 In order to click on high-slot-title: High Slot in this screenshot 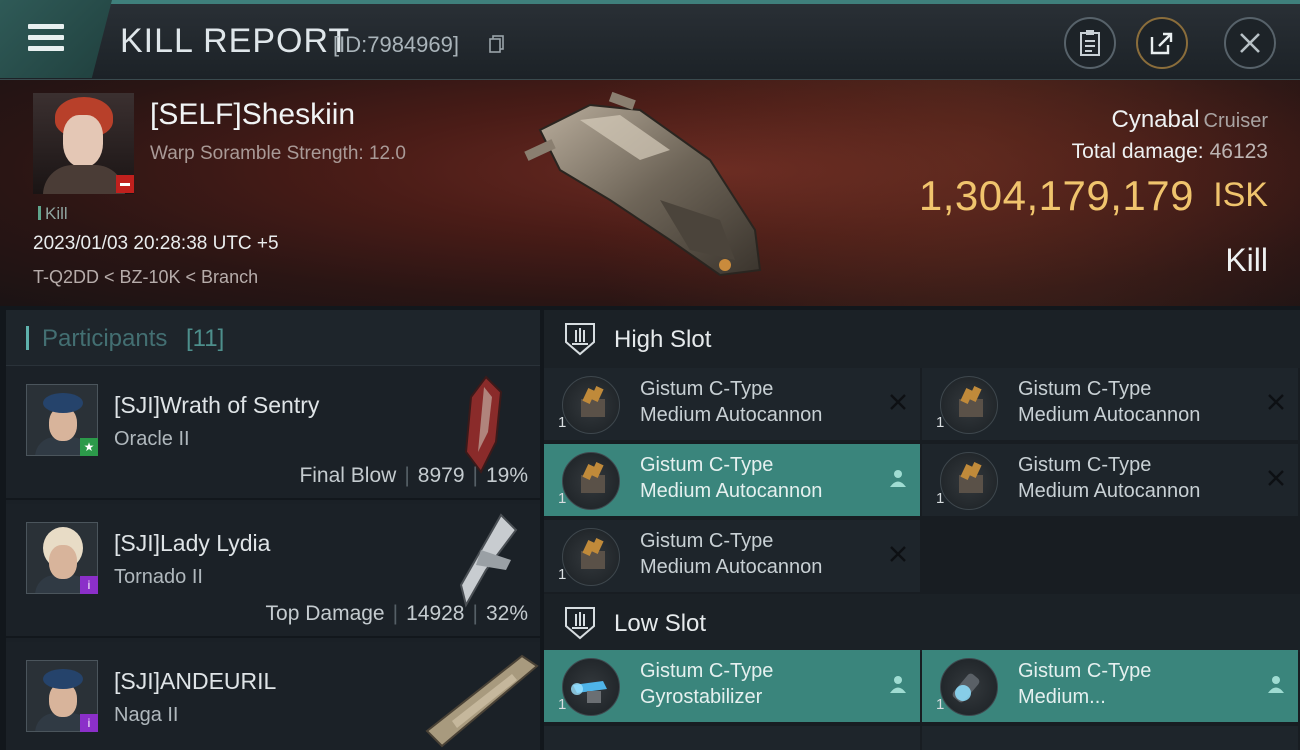, I will do `click(663, 339)`.